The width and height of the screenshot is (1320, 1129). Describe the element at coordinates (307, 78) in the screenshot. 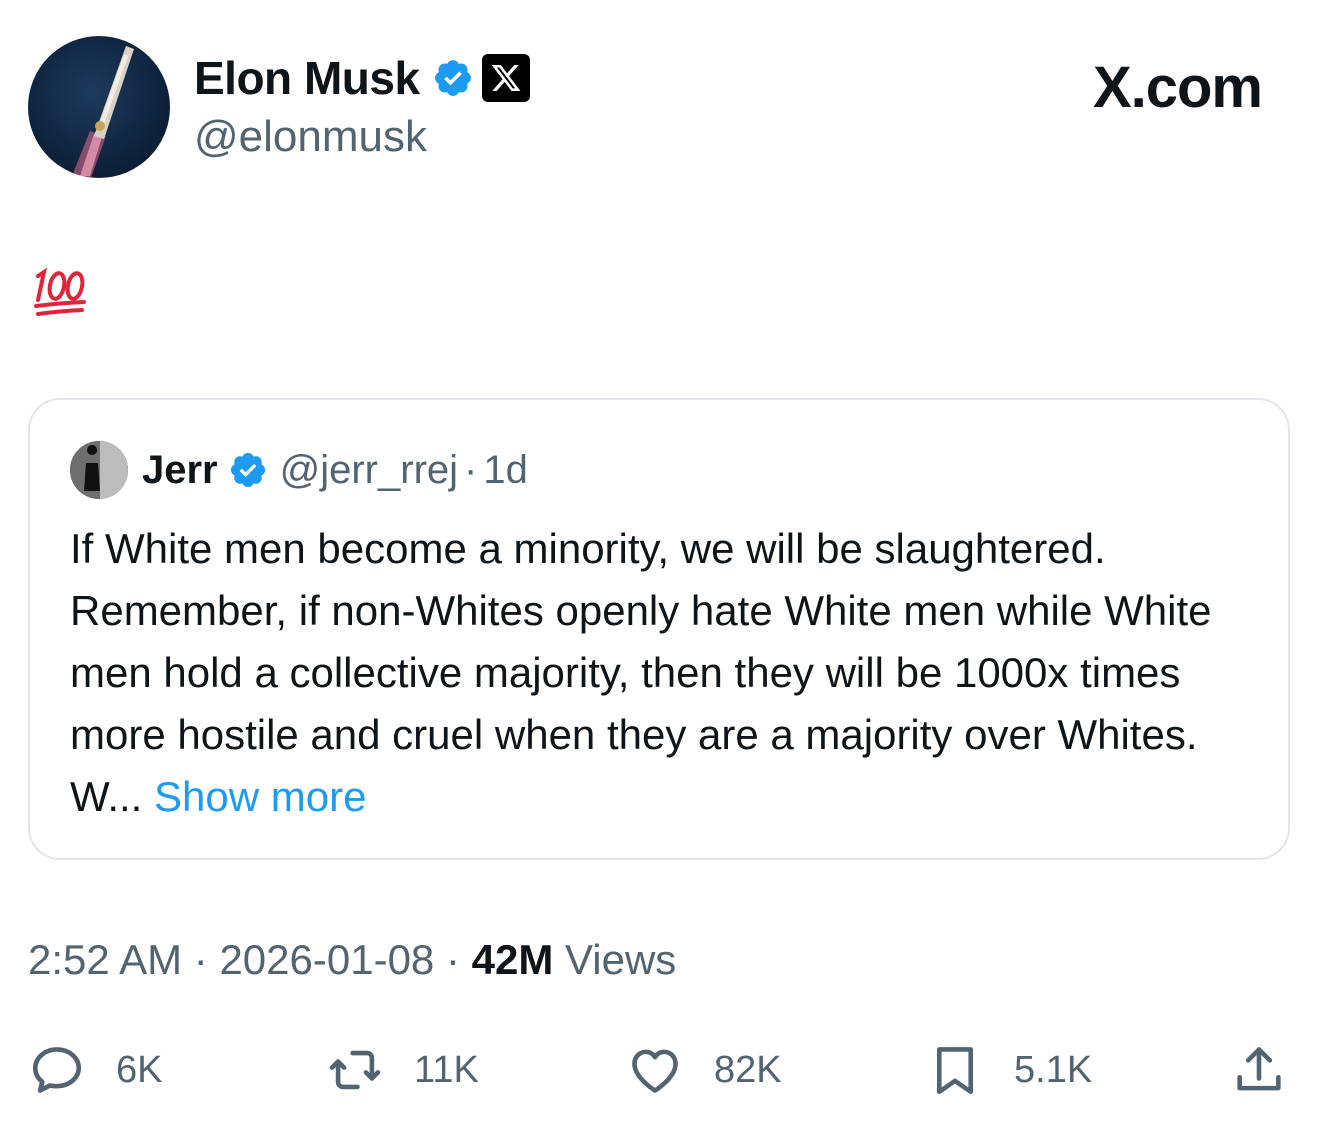

I see `author-display-name: Elon Musk` at that location.